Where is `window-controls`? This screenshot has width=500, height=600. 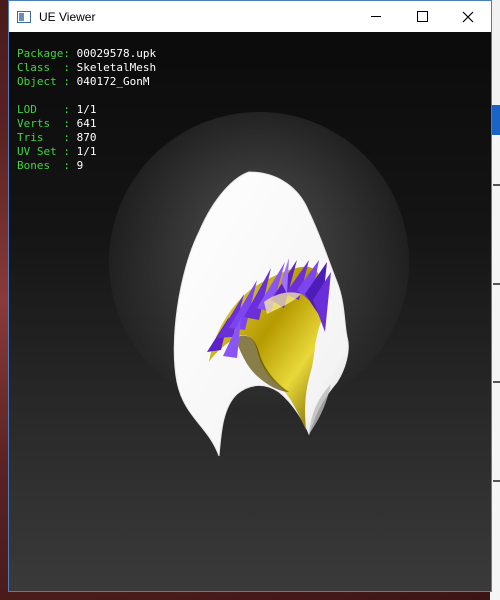 window-controls is located at coordinates (422, 16).